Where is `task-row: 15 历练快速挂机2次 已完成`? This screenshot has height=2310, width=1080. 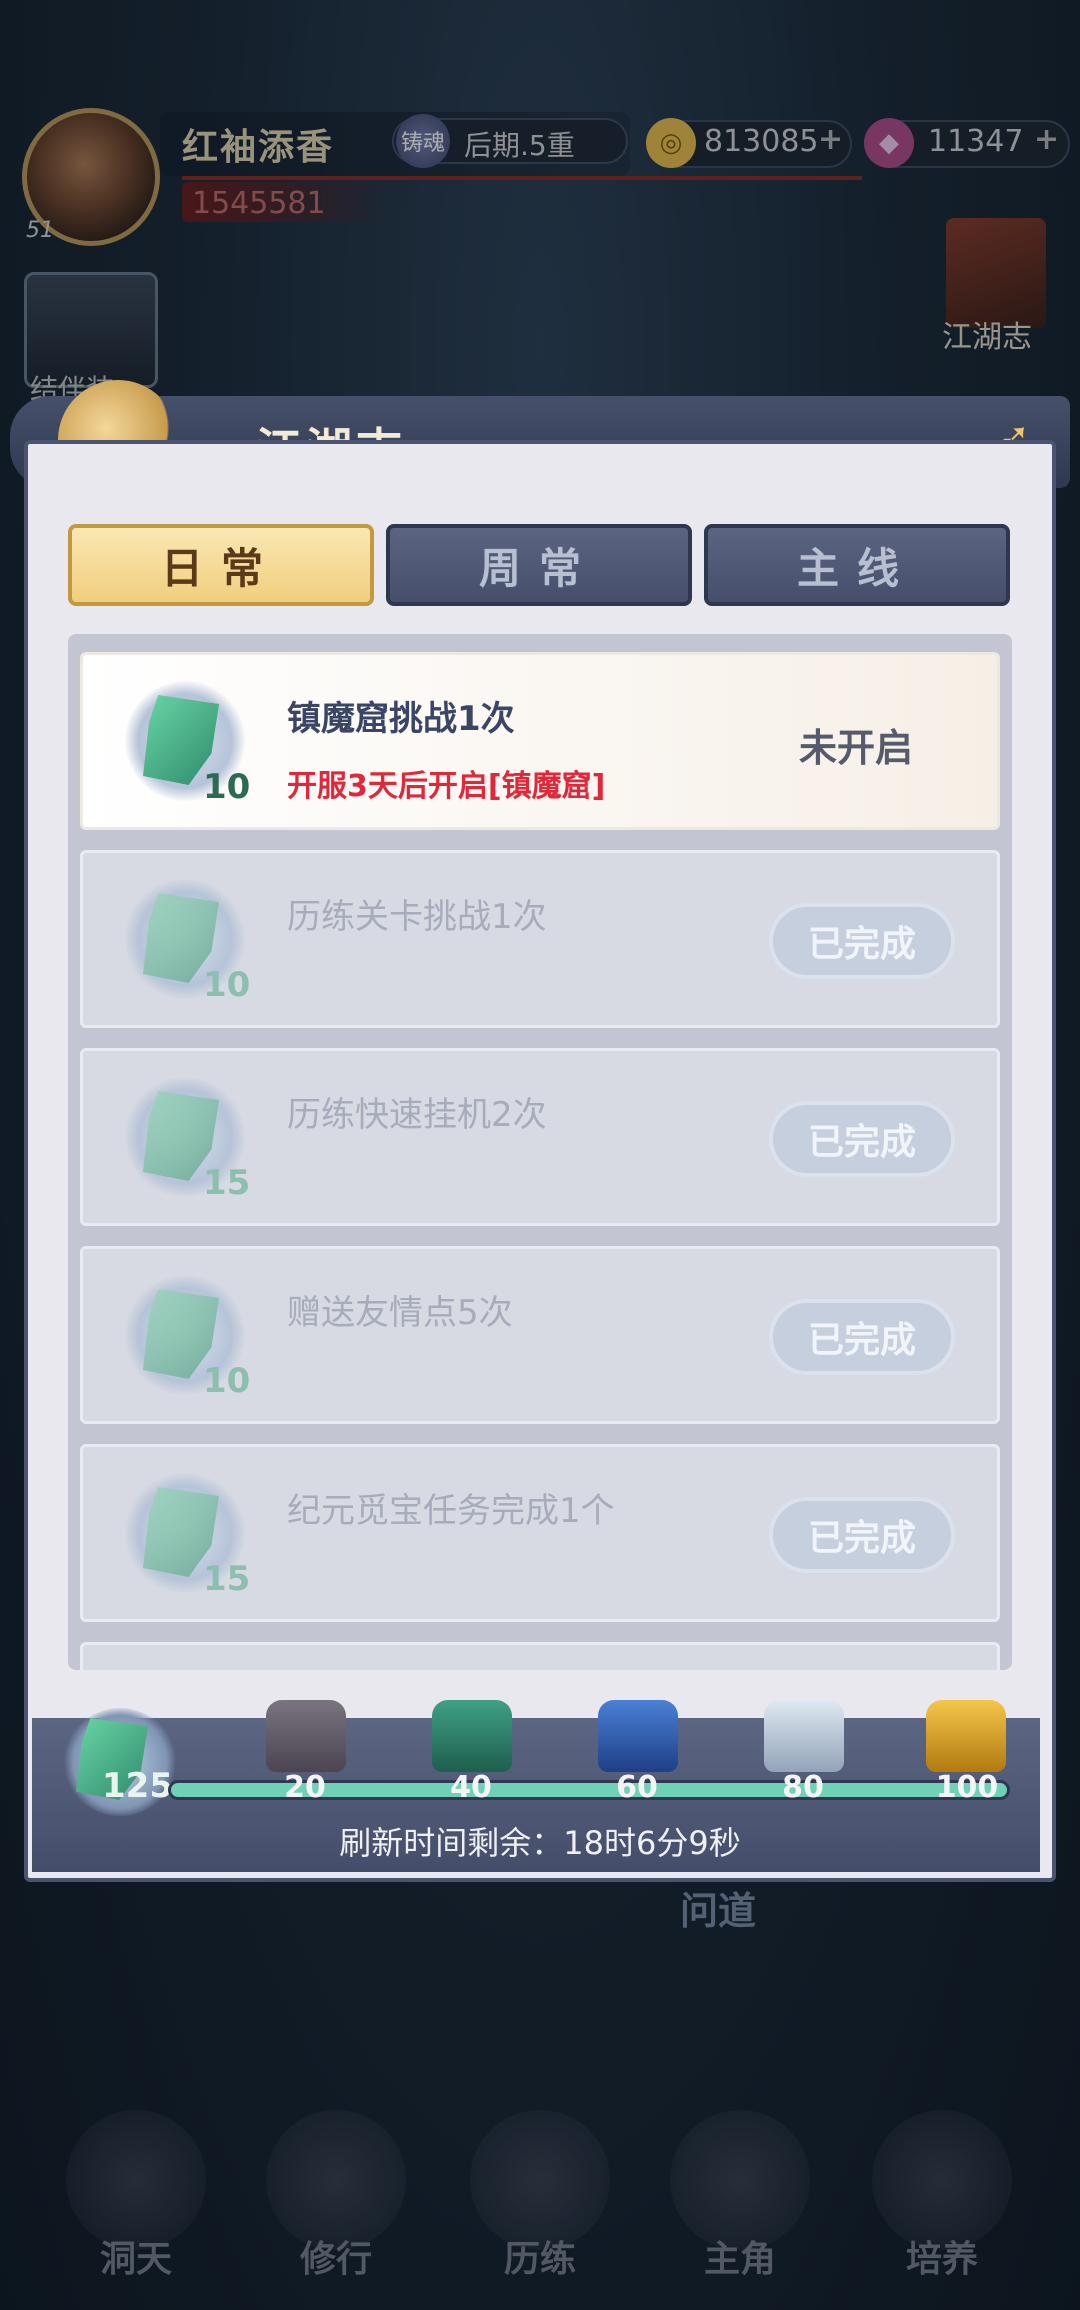
task-row: 15 历练快速挂机2次 已完成 is located at coordinates (540, 1137).